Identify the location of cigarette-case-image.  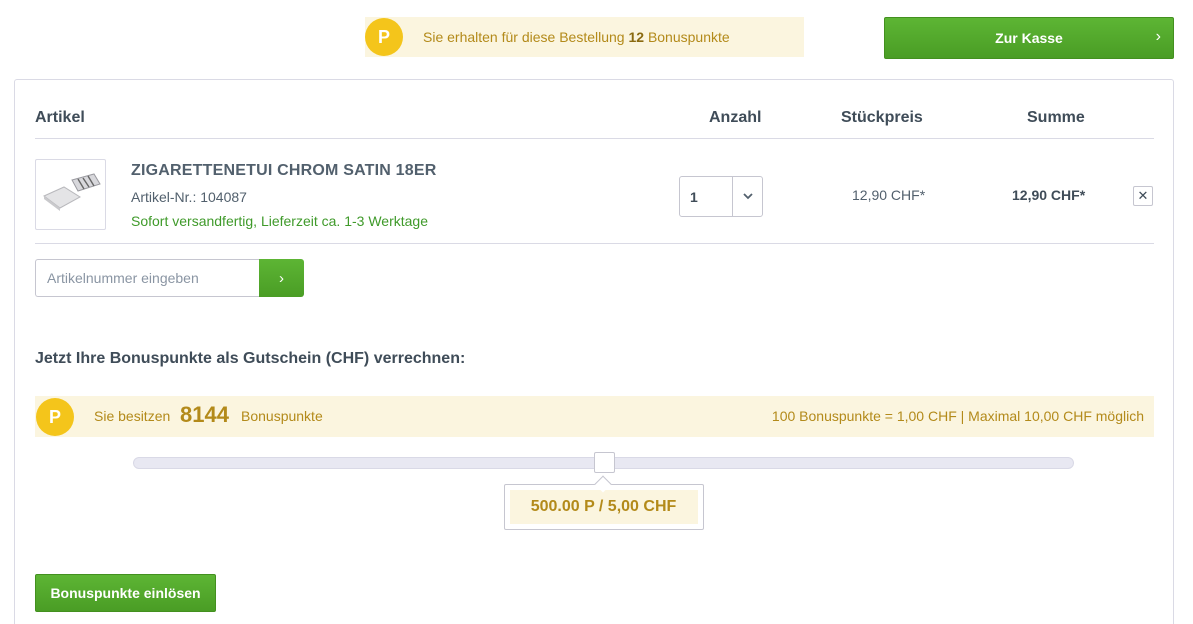
(72, 192).